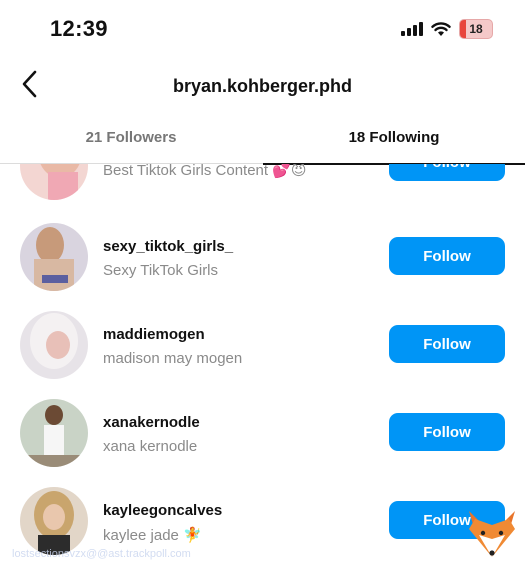  What do you see at coordinates (492, 534) in the screenshot?
I see `fox-logo-icon` at bounding box center [492, 534].